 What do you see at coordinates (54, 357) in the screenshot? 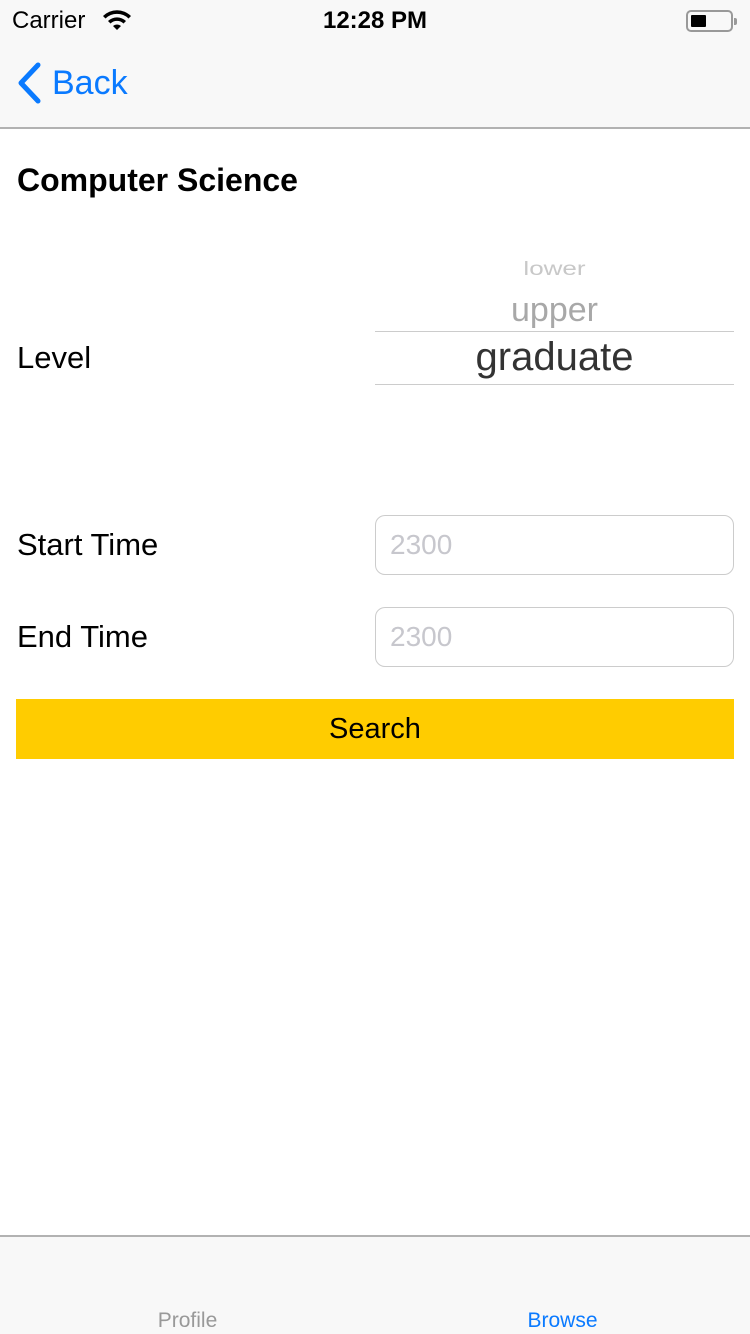
I see `level-label: Level` at bounding box center [54, 357].